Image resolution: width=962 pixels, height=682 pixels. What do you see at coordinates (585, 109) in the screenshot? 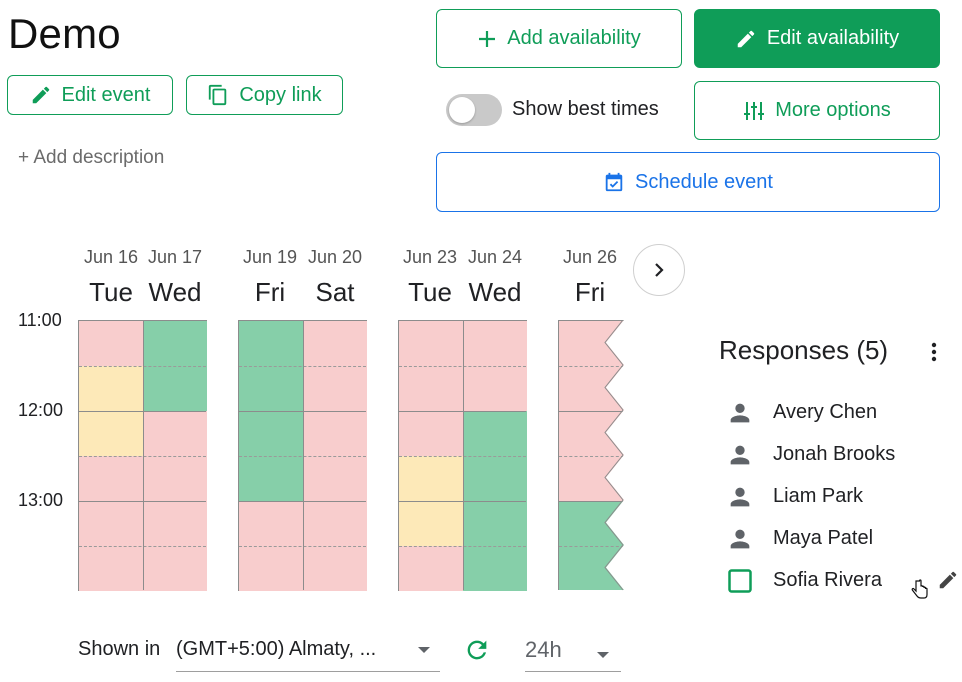
I see `show-best-times-label: Show best times` at bounding box center [585, 109].